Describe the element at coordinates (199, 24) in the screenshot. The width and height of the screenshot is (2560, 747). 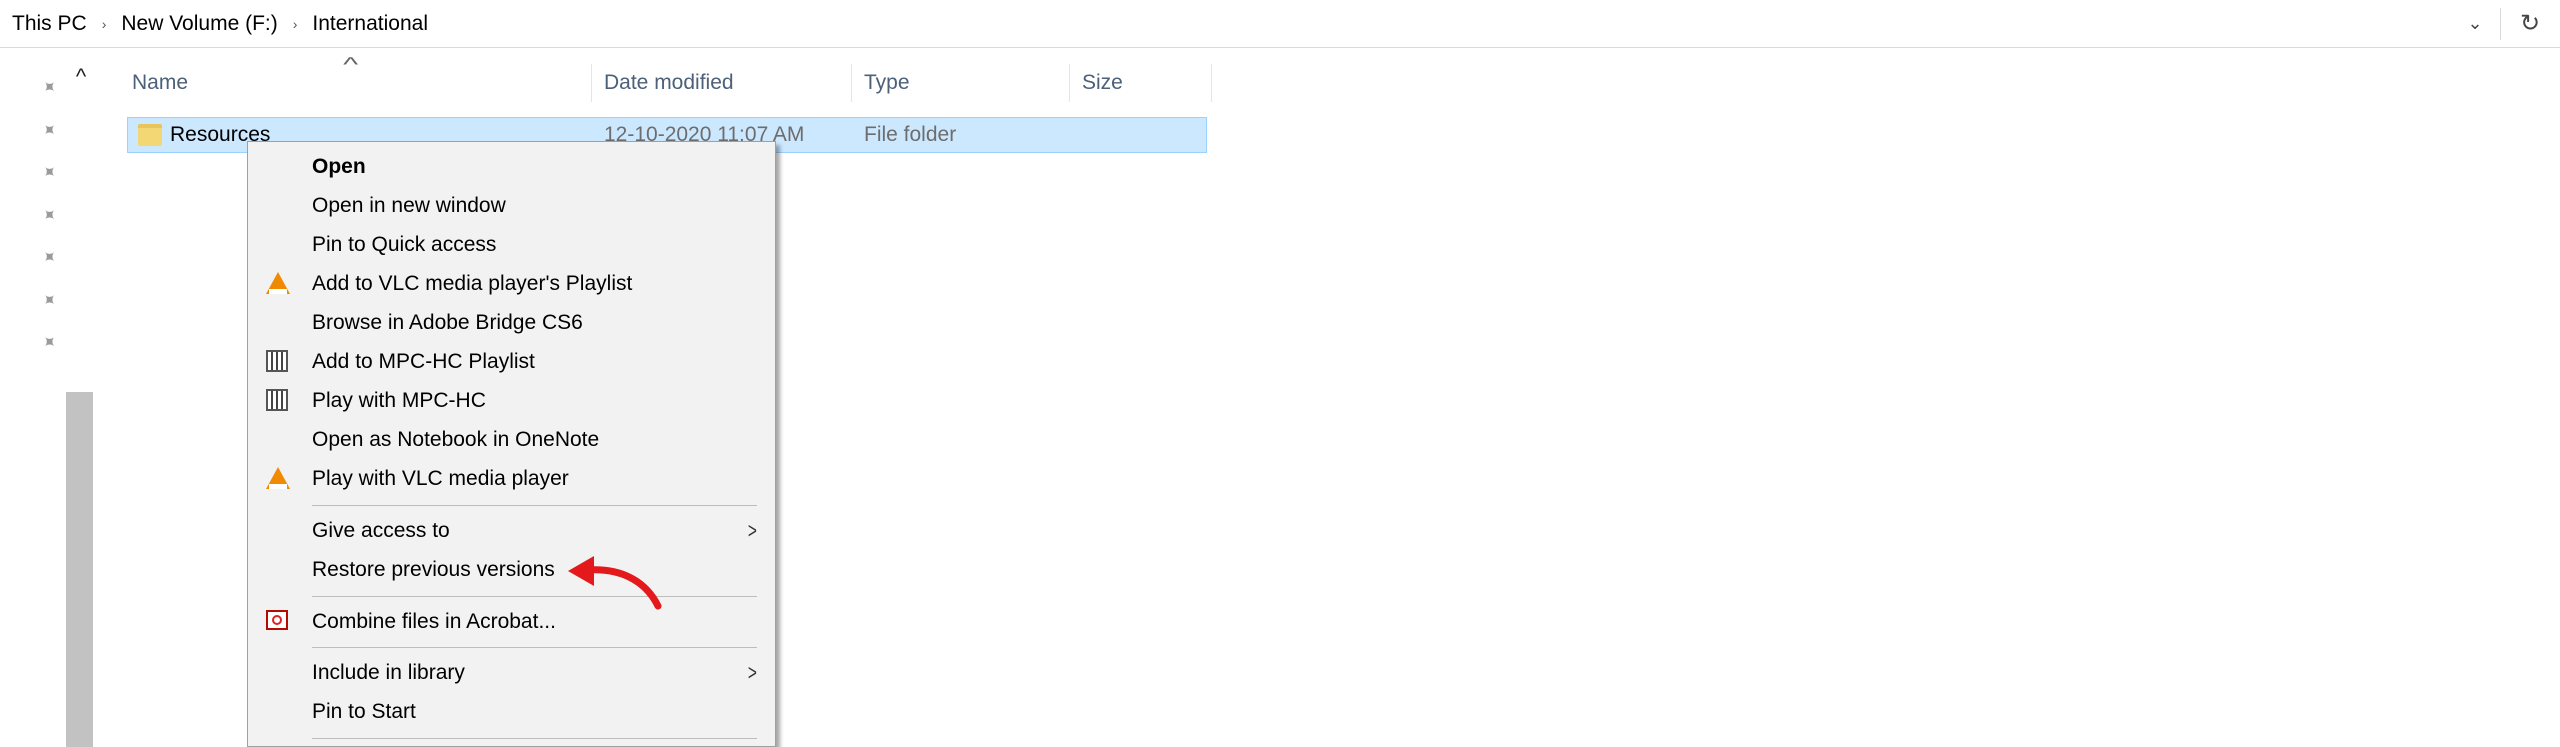
I see `breadcrumb-new-volume: New Volume (F:)` at that location.